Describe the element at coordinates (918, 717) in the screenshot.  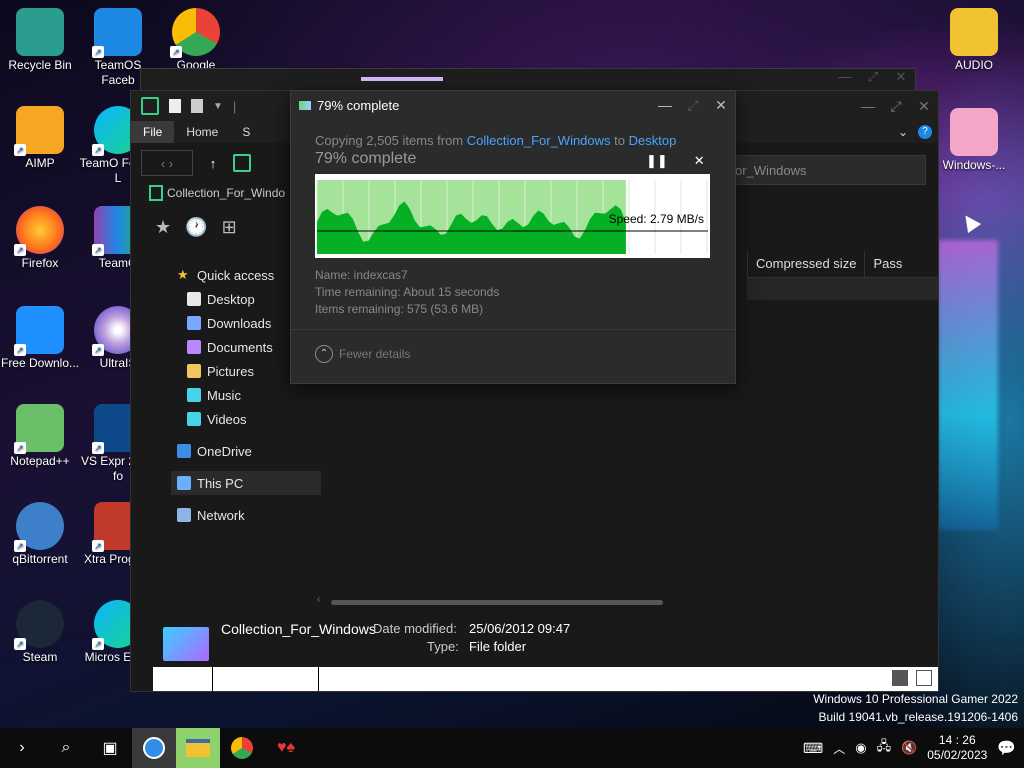
I see `watermark-line-2: Build 19041.vb_release.191206-1406` at that location.